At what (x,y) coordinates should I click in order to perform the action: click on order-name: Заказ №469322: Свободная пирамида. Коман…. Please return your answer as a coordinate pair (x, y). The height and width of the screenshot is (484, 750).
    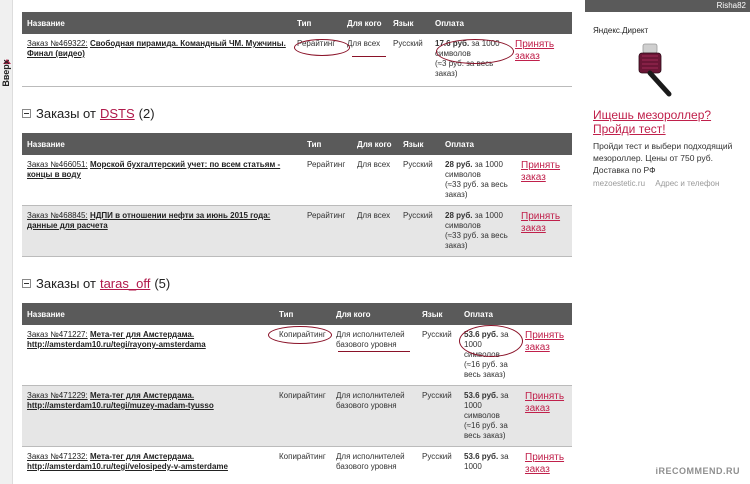
    Looking at the image, I should click on (157, 60).